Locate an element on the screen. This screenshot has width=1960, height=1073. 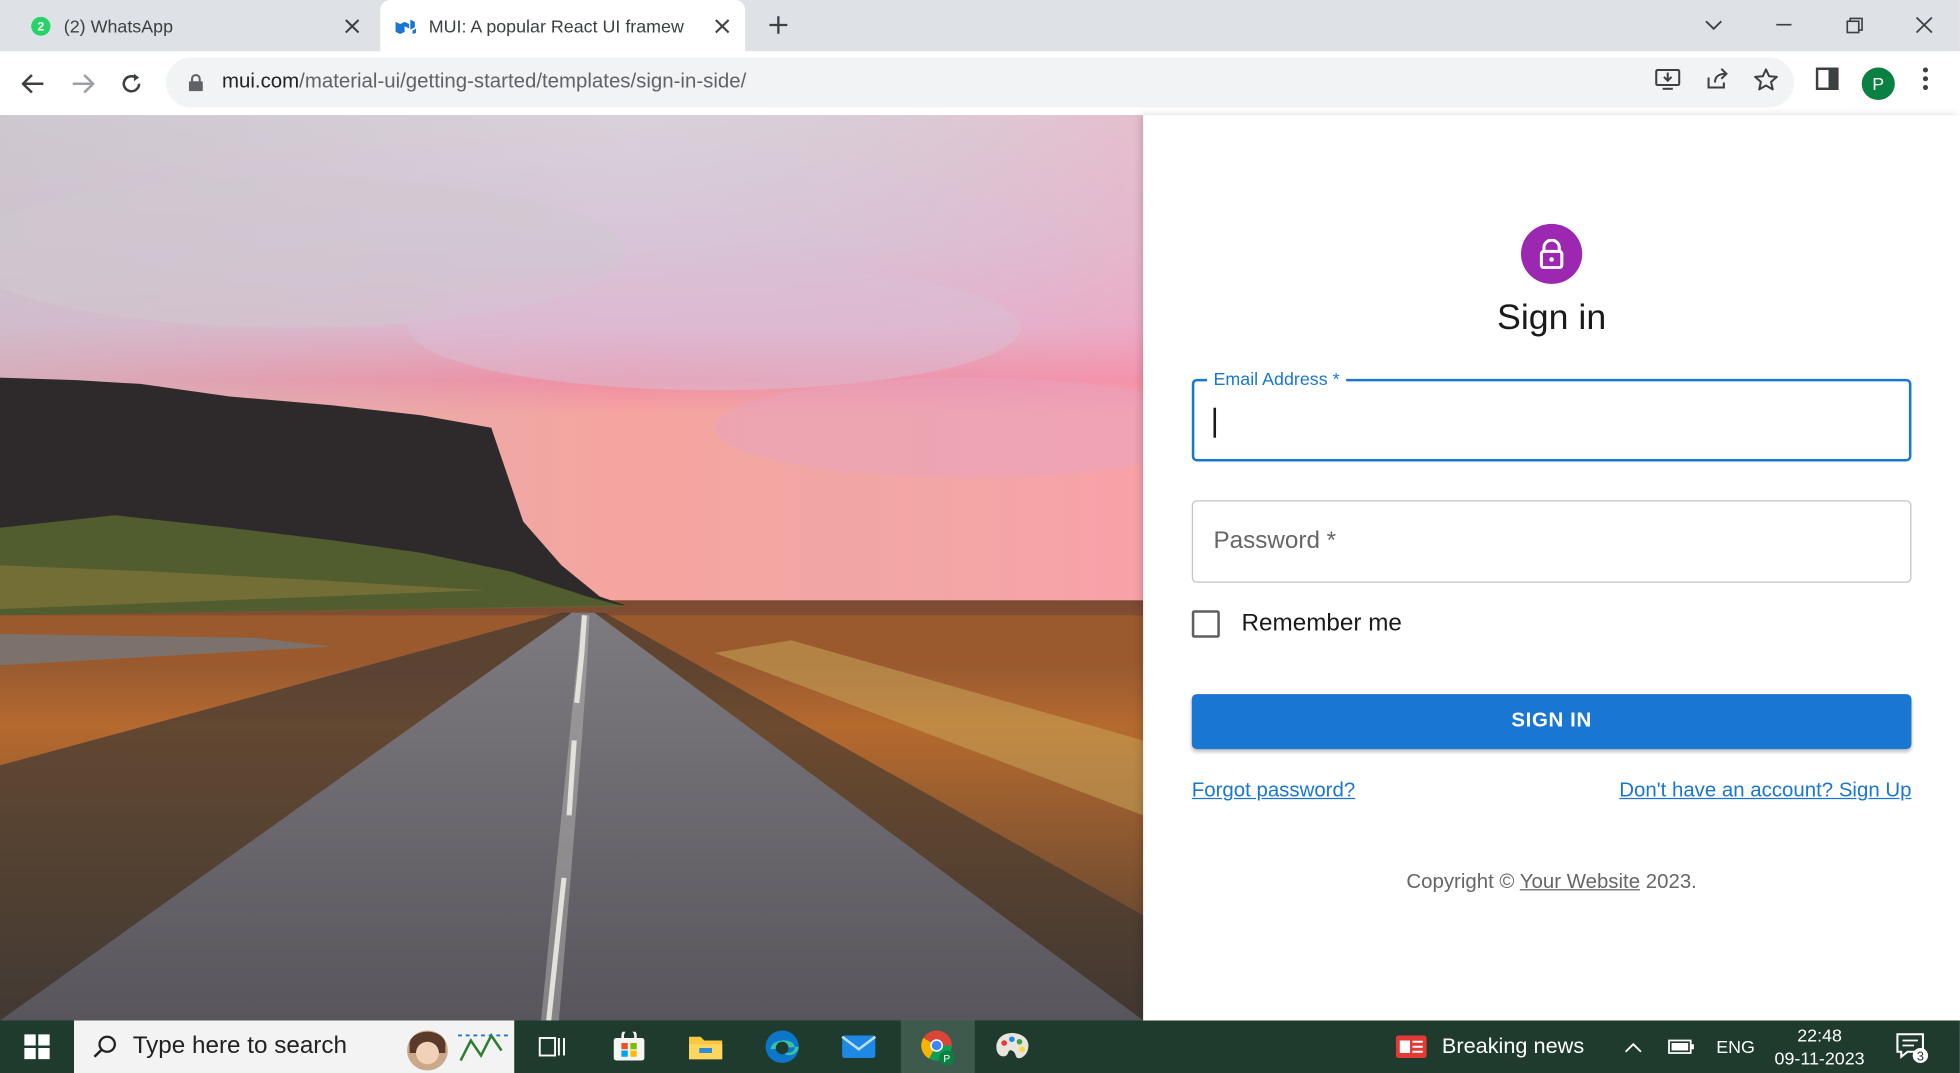
close-window-button is located at coordinates (1924, 25).